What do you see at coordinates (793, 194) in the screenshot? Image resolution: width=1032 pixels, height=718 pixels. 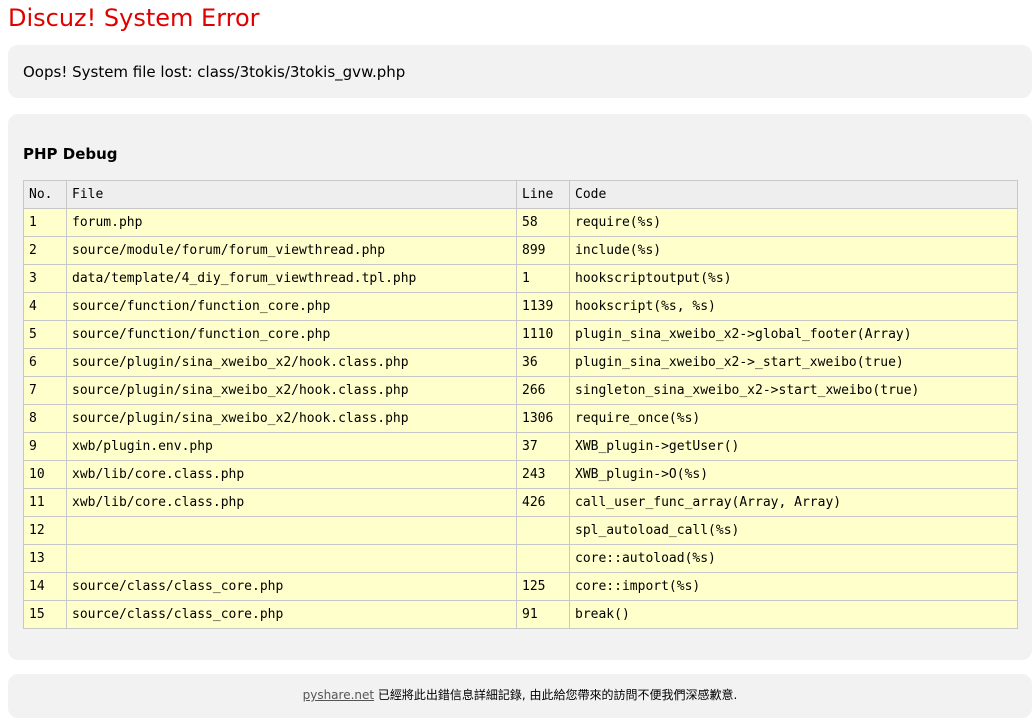 I see `column-header-code: Code` at bounding box center [793, 194].